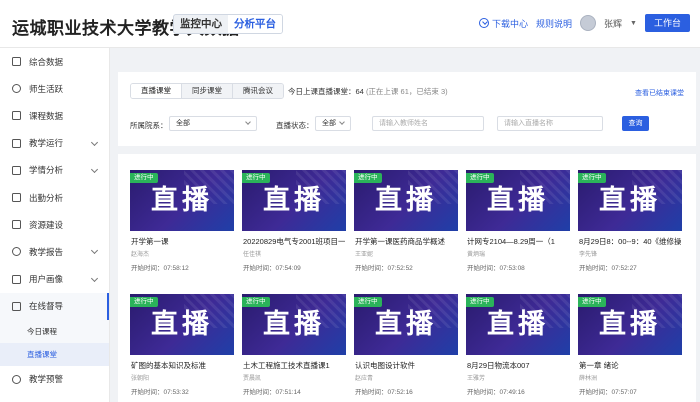  What do you see at coordinates (46, 115) in the screenshot?
I see `sidebar-item-label: 课程数据` at bounding box center [46, 115].